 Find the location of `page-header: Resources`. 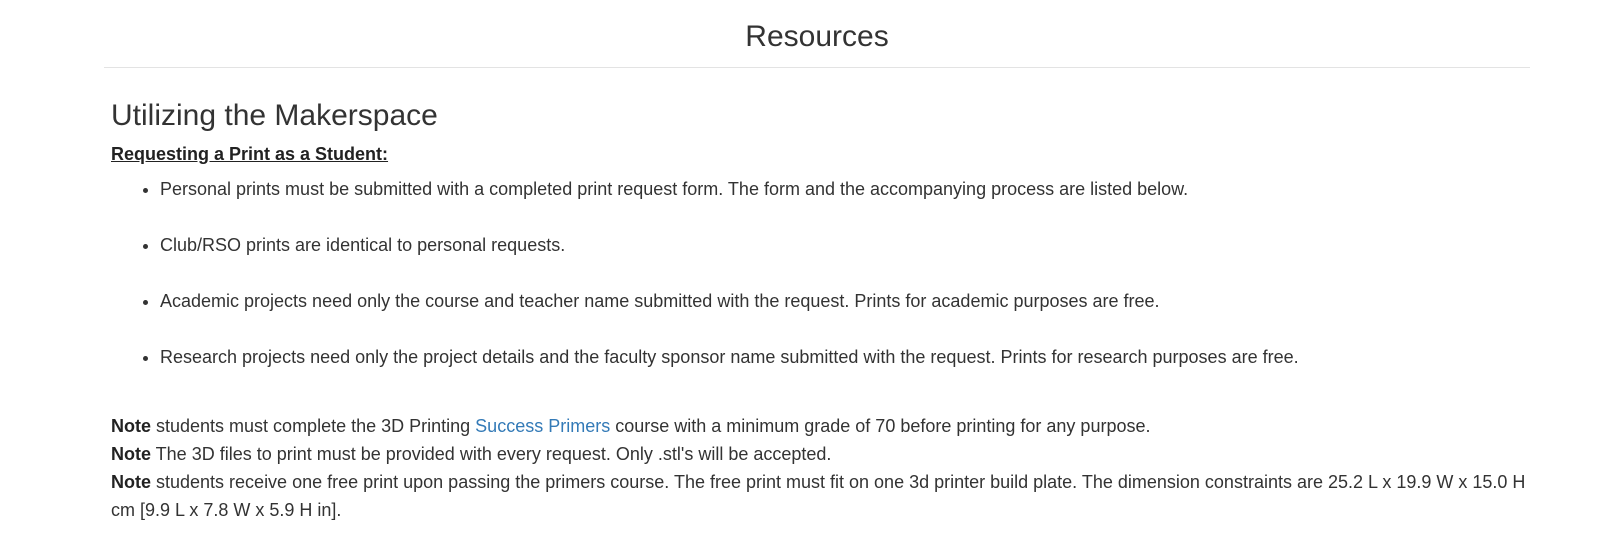

page-header: Resources is located at coordinates (817, 34).